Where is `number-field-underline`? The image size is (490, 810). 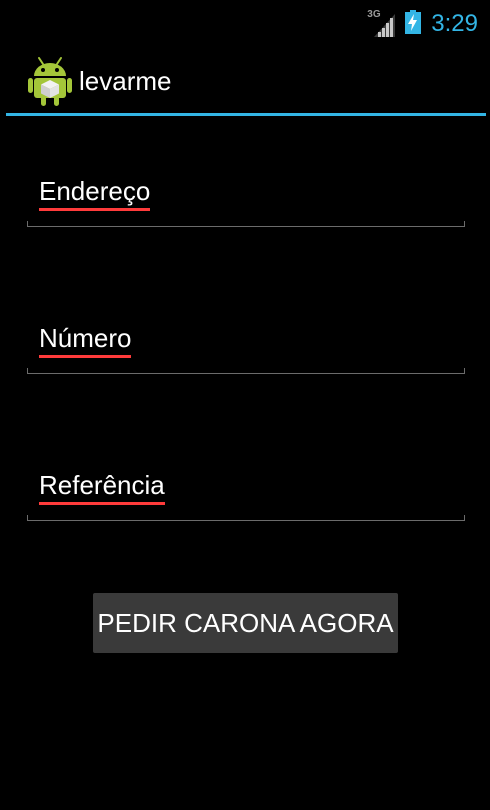
number-field-underline is located at coordinates (246, 371).